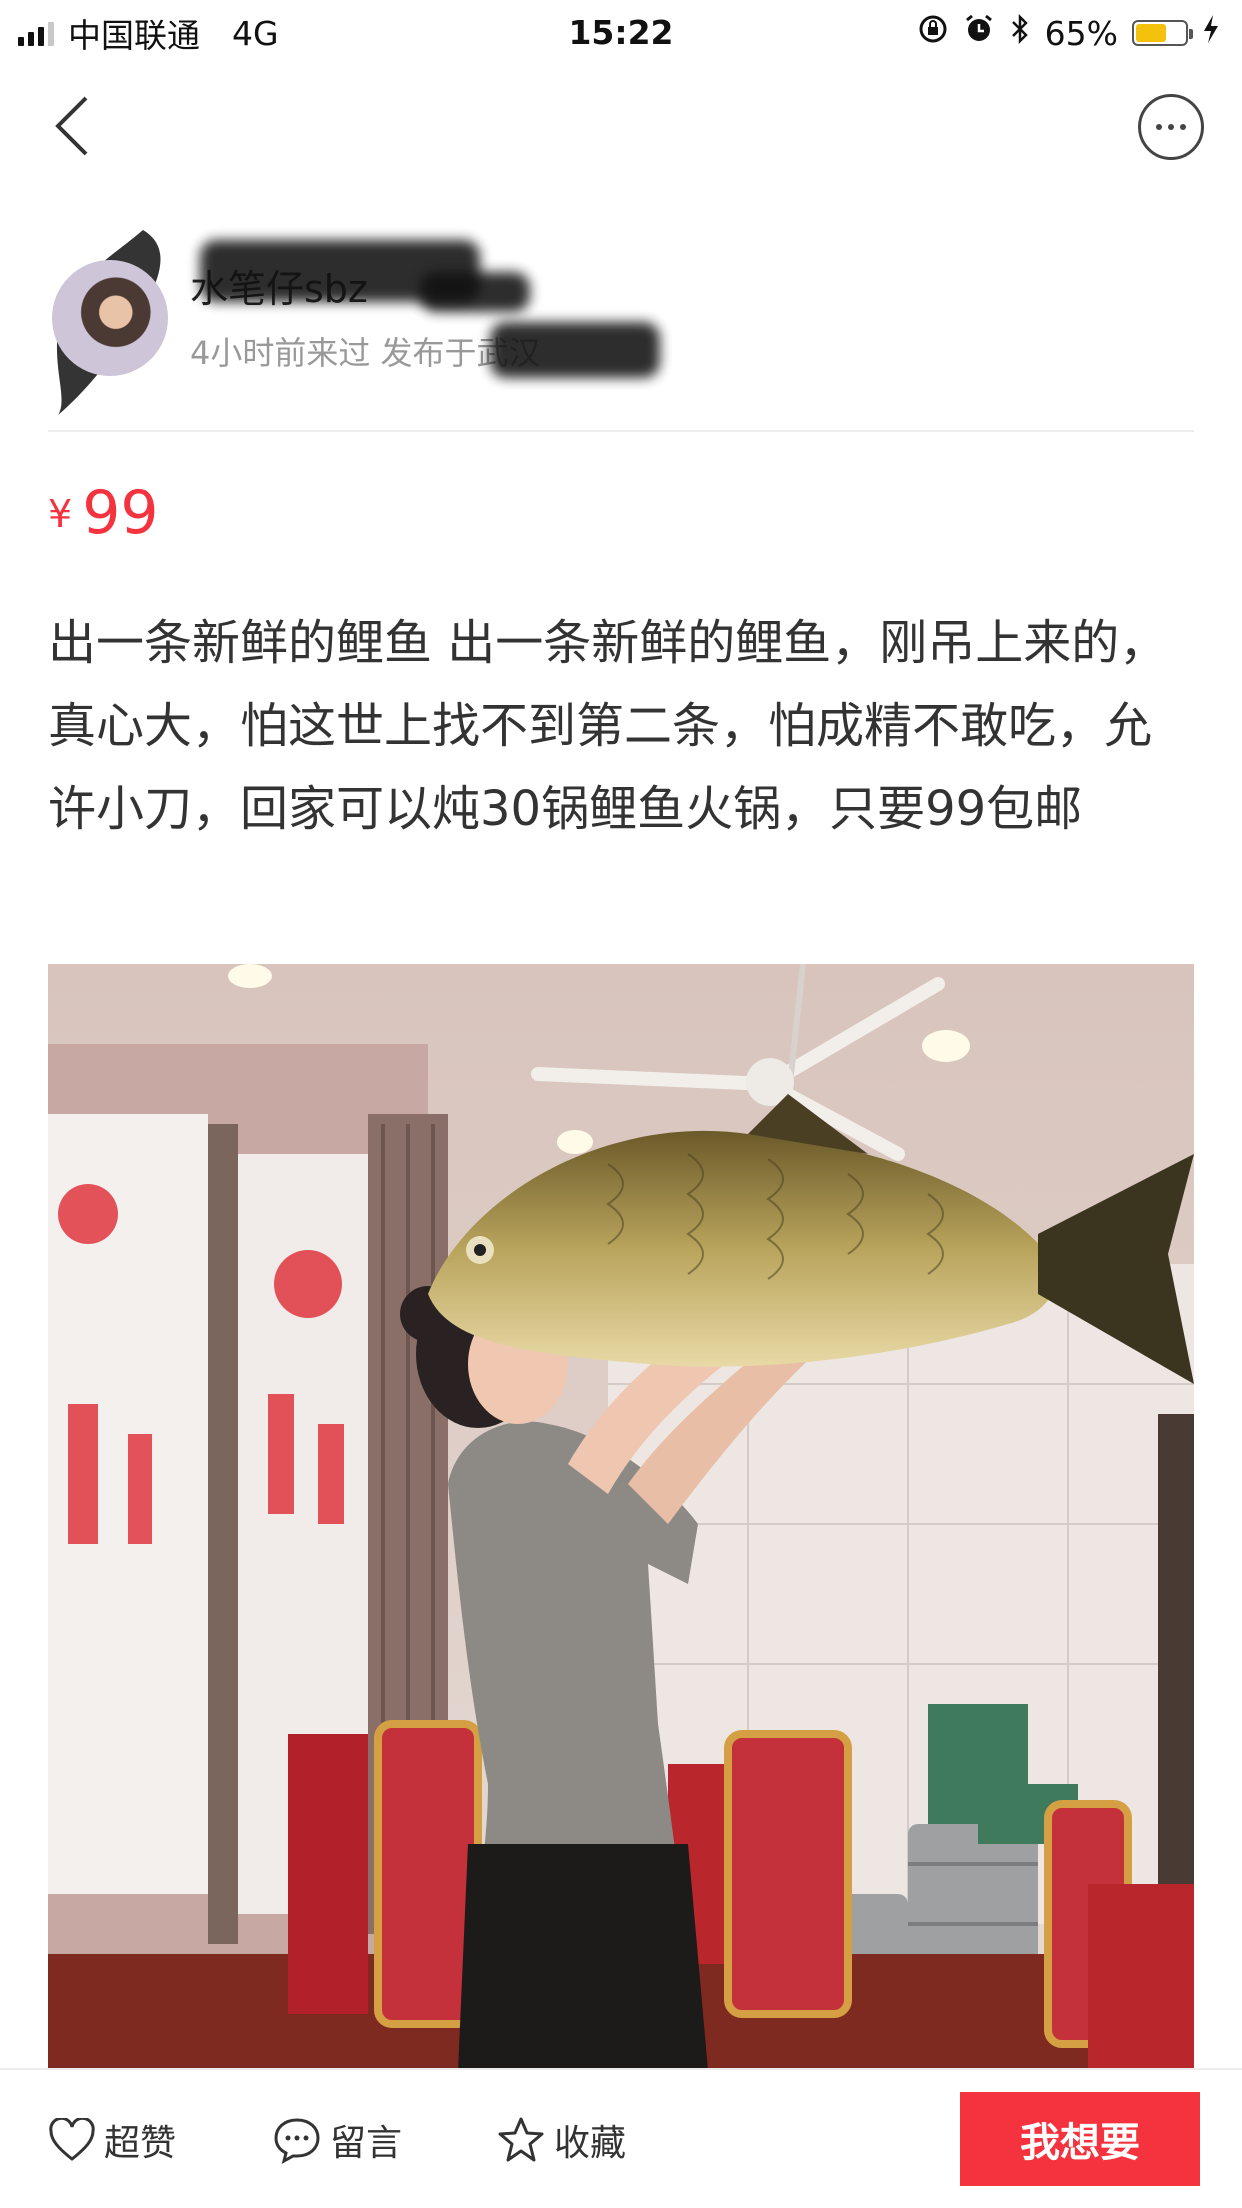 Image resolution: width=1242 pixels, height=2208 pixels. What do you see at coordinates (1020, 33) in the screenshot?
I see `bluetooth-icon` at bounding box center [1020, 33].